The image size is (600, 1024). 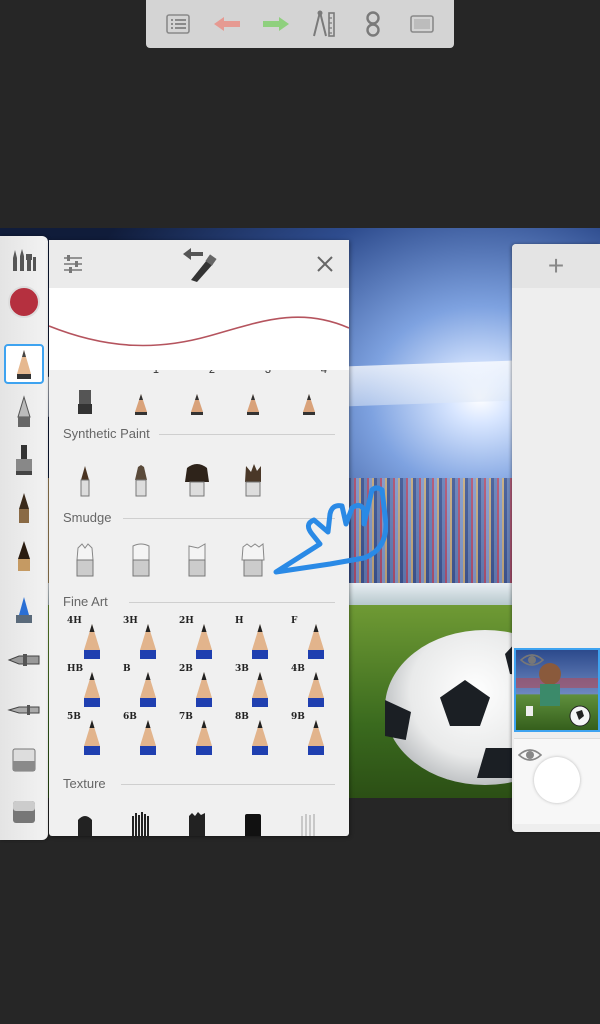 What do you see at coordinates (87, 517) in the screenshot?
I see `section-title-smudge: Smudge` at bounding box center [87, 517].